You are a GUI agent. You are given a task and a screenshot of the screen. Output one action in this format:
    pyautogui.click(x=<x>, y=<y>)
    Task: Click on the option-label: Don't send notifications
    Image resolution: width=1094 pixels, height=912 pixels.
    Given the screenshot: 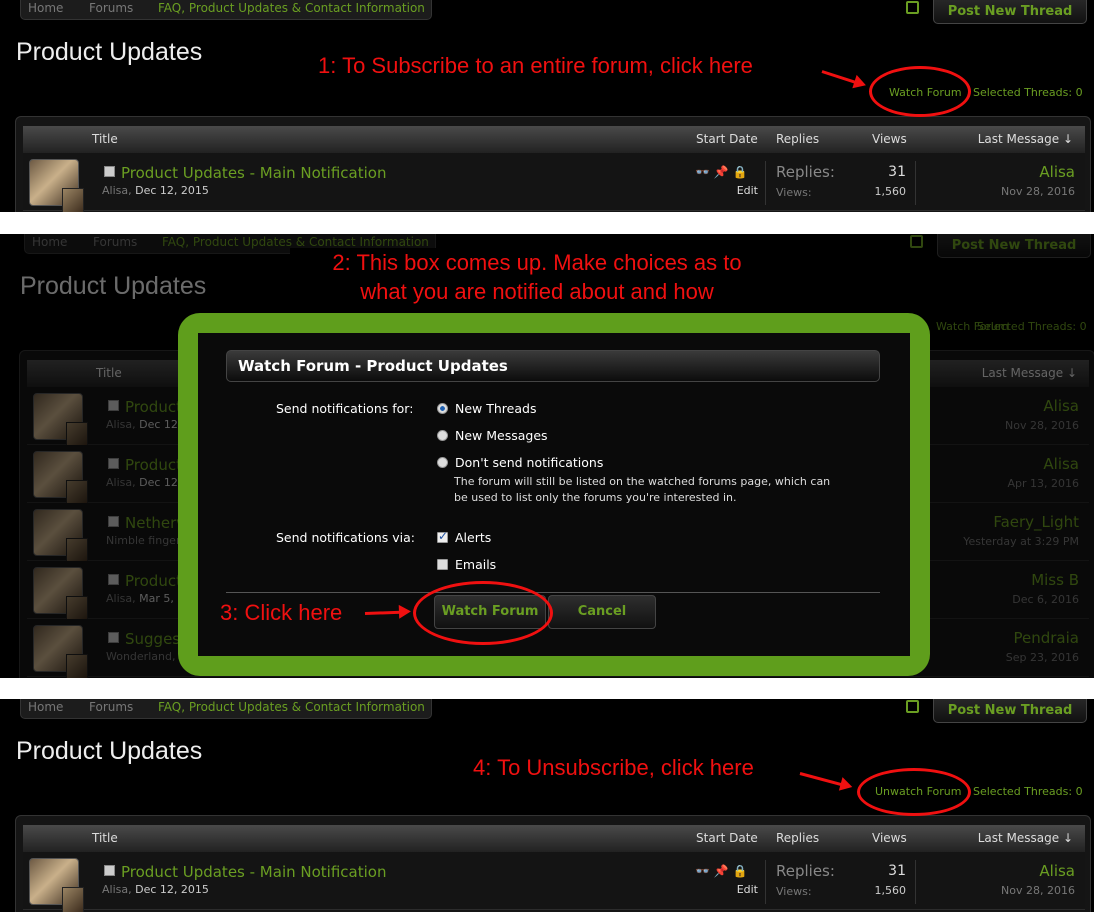 What is the action you would take?
    pyautogui.click(x=529, y=462)
    